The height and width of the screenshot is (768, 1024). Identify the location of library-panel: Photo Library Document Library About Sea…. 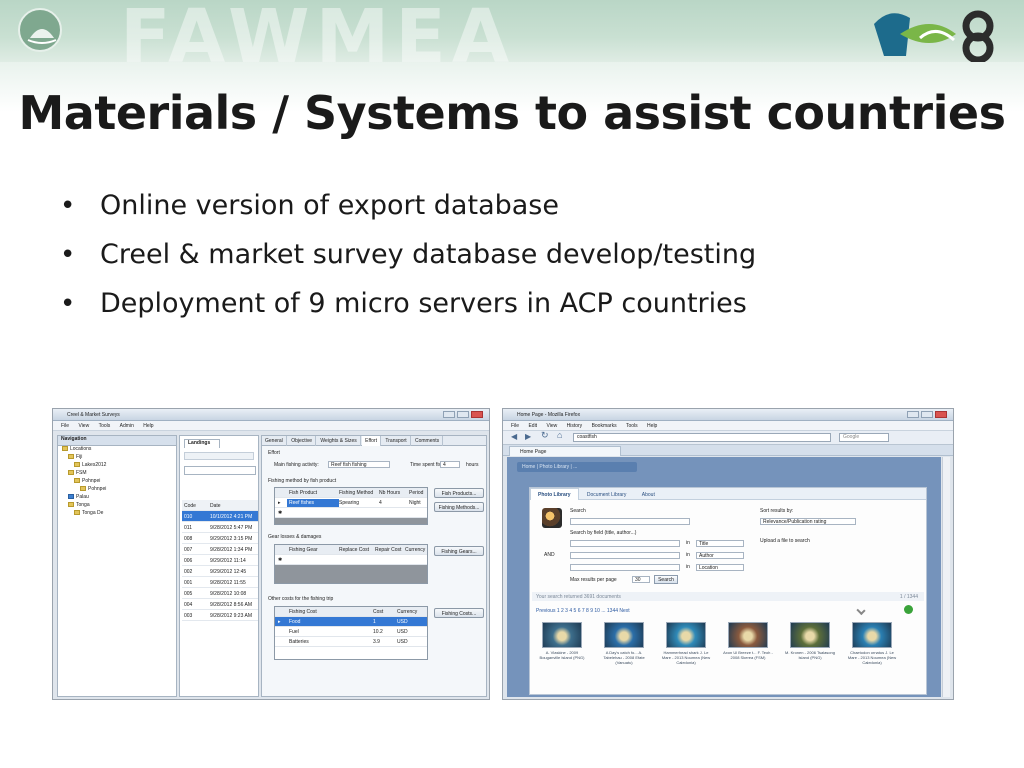
(728, 591).